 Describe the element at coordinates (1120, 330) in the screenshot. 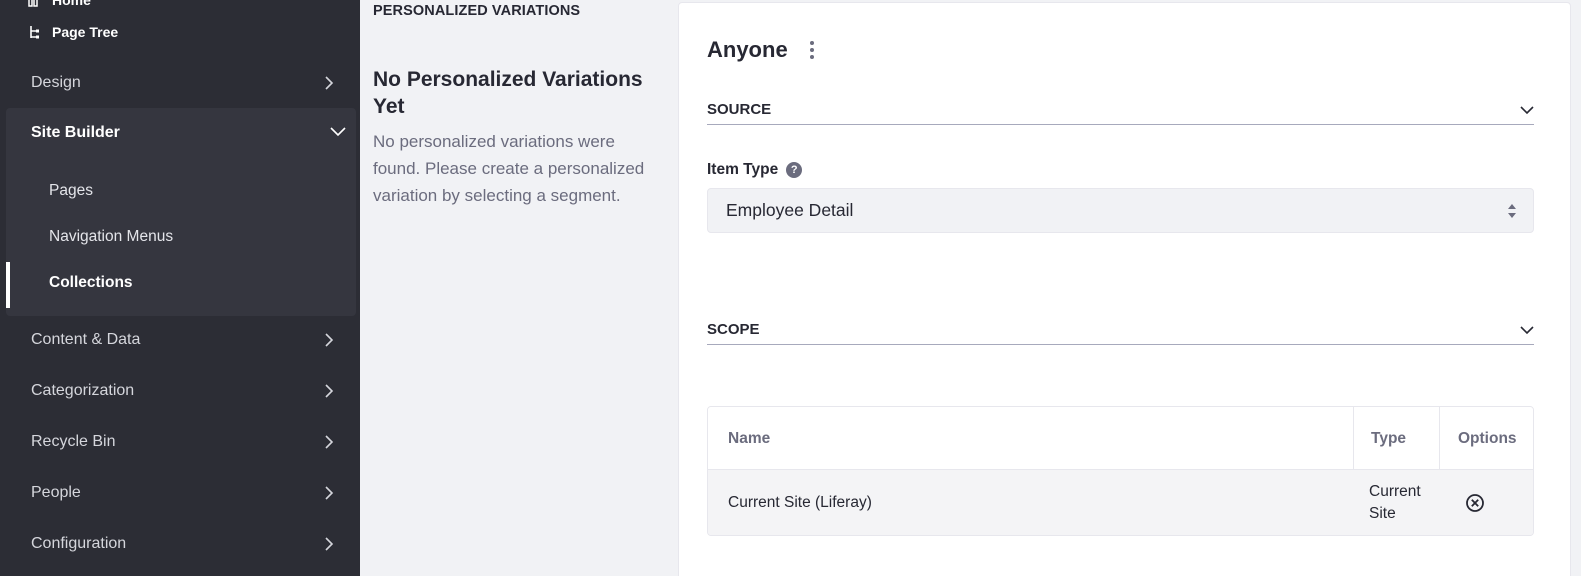

I see `scope-panel-header: SCOPE` at that location.